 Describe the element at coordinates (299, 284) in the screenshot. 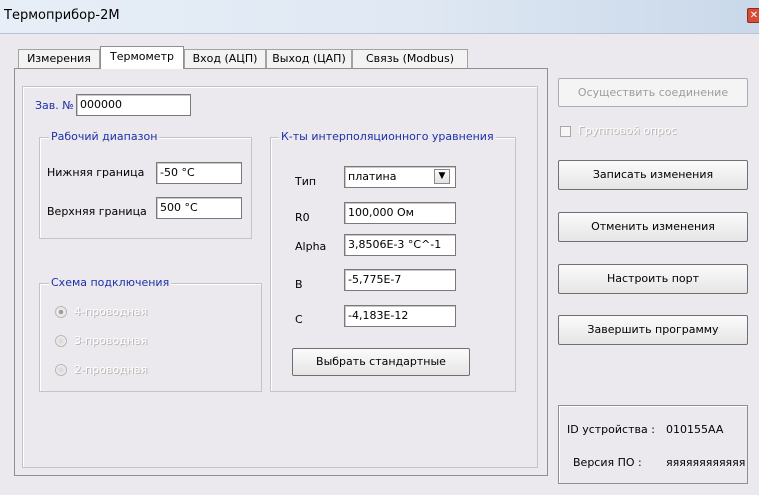

I see `b-label: B` at that location.